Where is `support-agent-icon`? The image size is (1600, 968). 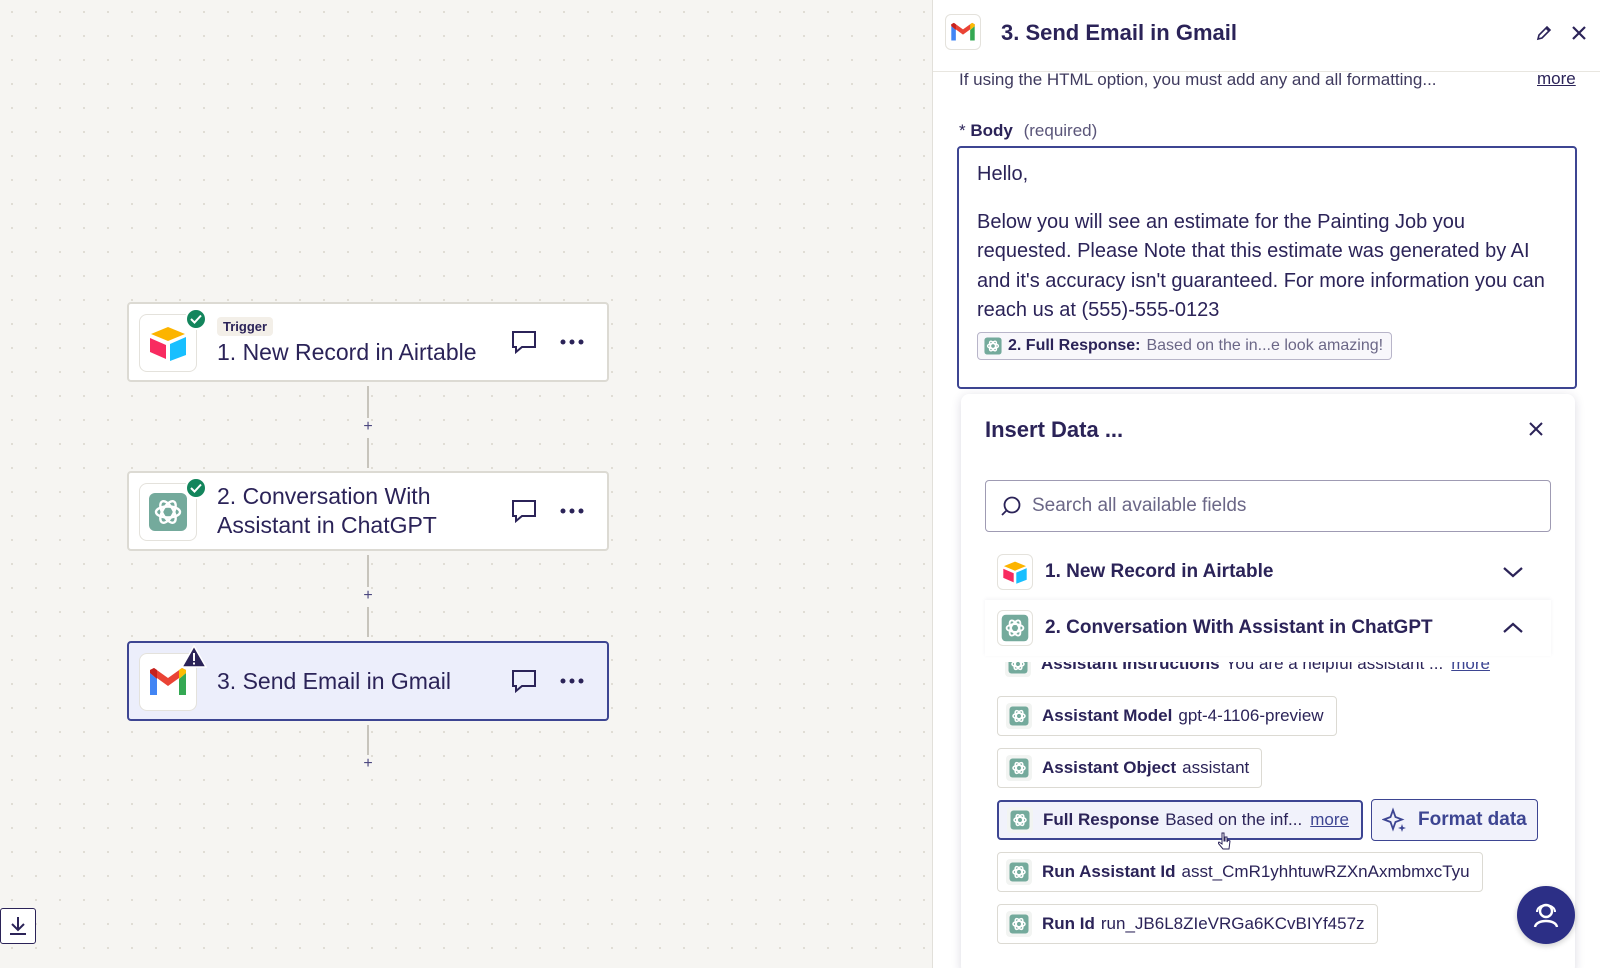 support-agent-icon is located at coordinates (1546, 915).